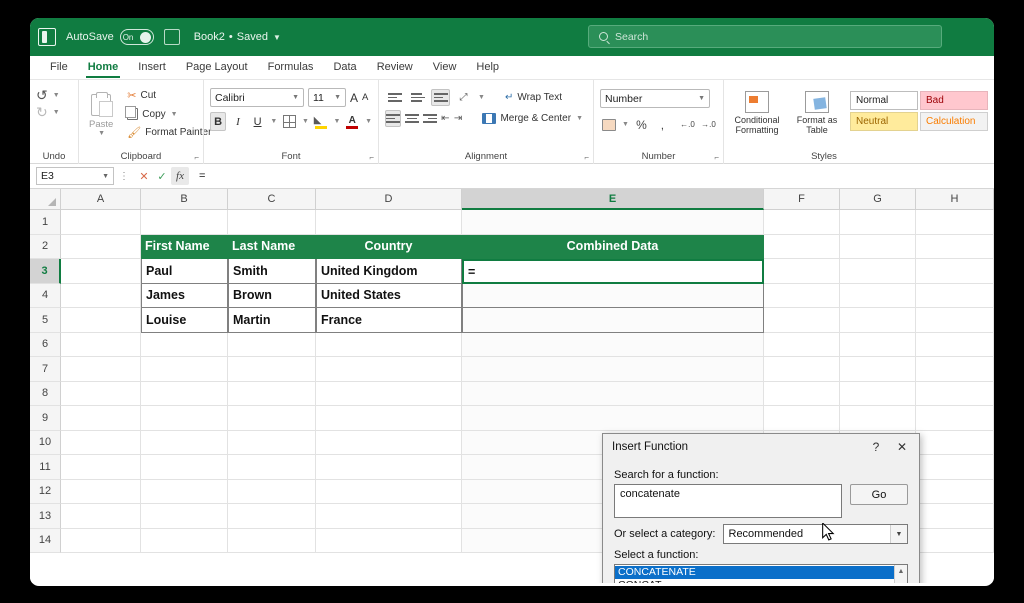  I want to click on number-format-select: Number ▼, so click(655, 98).